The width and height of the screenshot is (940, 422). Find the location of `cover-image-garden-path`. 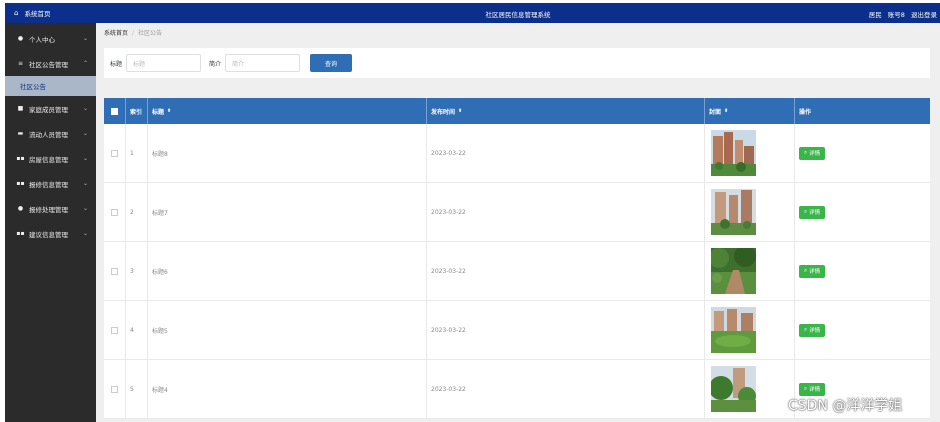

cover-image-garden-path is located at coordinates (733, 271).